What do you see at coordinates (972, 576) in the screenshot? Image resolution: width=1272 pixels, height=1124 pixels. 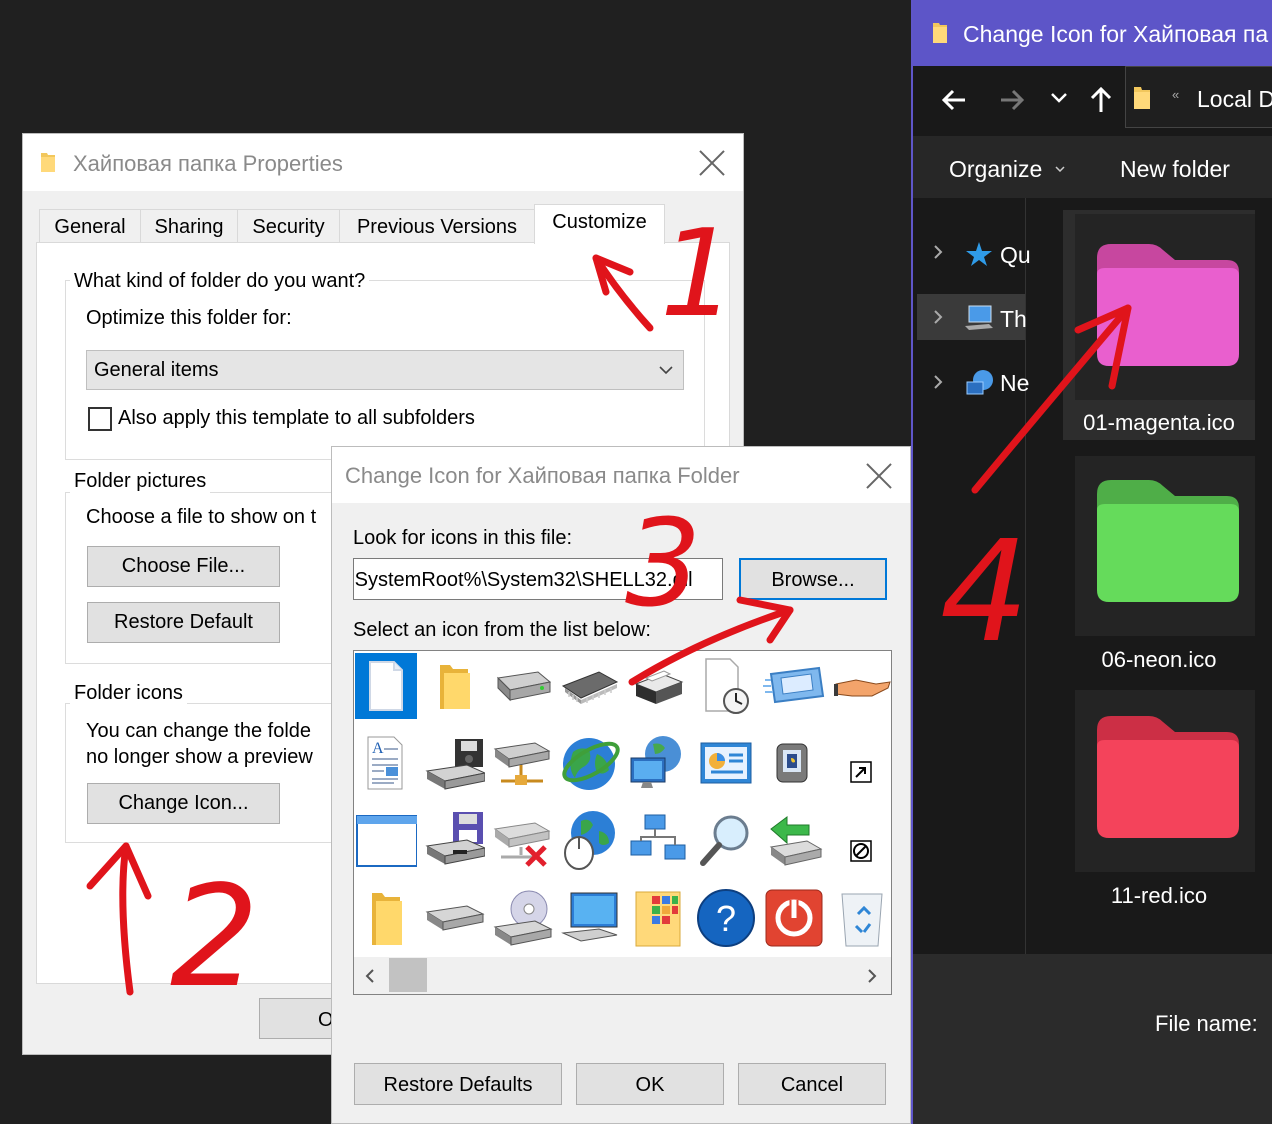 I see `navigation-pane: Qu Th Ne` at bounding box center [972, 576].